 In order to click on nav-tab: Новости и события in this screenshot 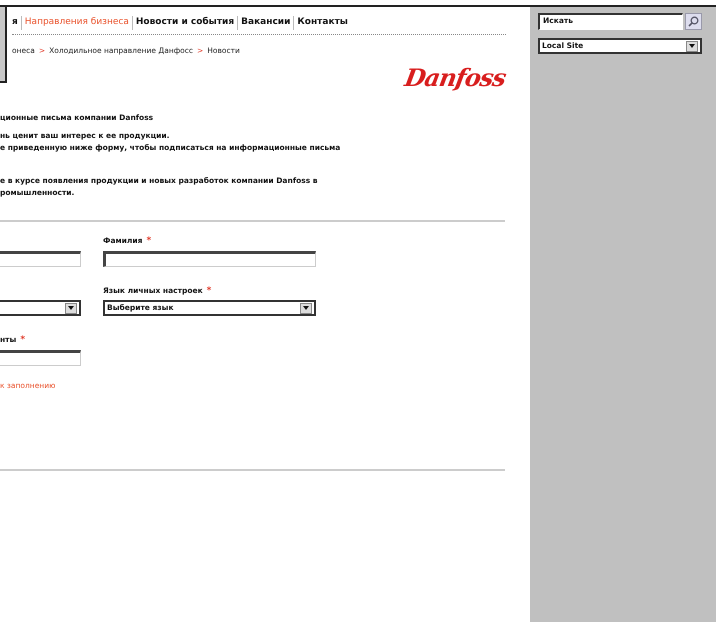, I will do `click(185, 23)`.